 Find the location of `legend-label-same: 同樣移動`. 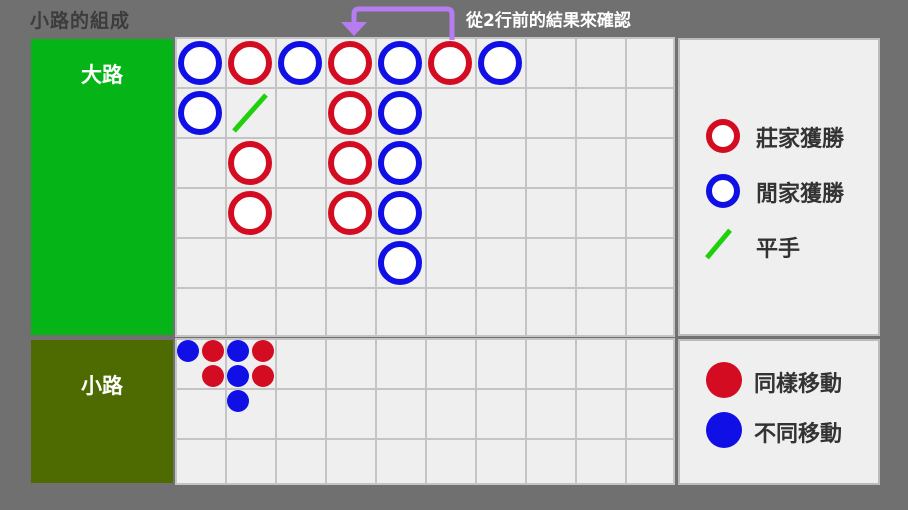

legend-label-same: 同樣移動 is located at coordinates (798, 384).